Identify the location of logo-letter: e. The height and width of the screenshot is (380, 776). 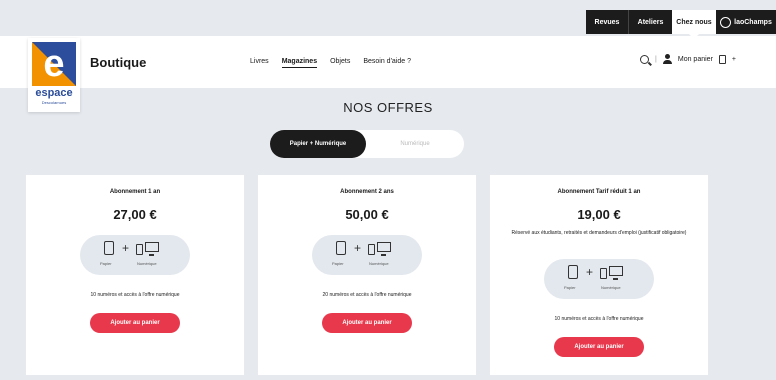
(54, 64).